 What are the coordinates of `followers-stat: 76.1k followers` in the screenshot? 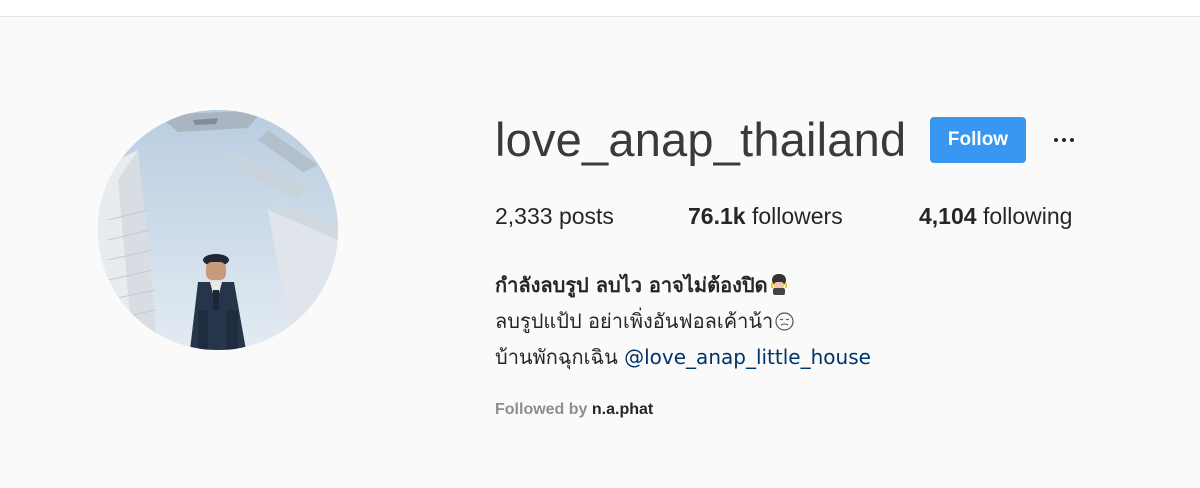 It's located at (765, 216).